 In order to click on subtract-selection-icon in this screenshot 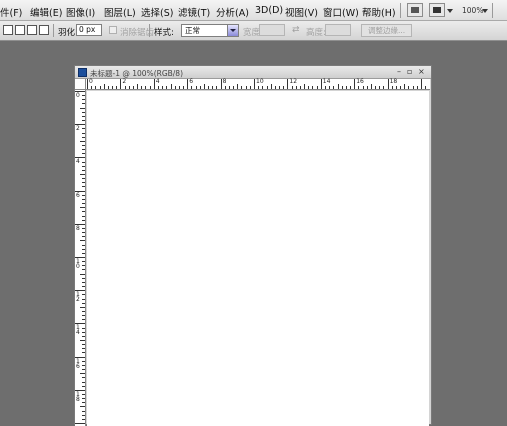, I will do `click(32, 30)`.